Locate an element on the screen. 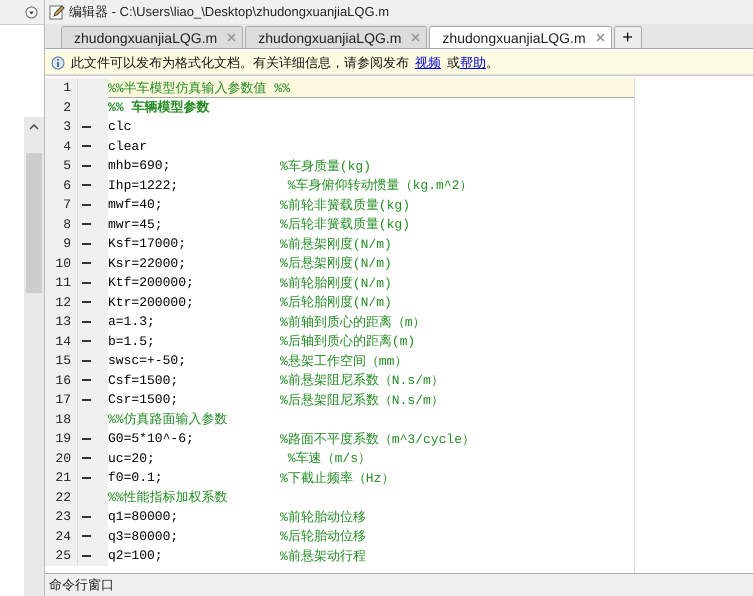  line-number: 22 is located at coordinates (61, 497).